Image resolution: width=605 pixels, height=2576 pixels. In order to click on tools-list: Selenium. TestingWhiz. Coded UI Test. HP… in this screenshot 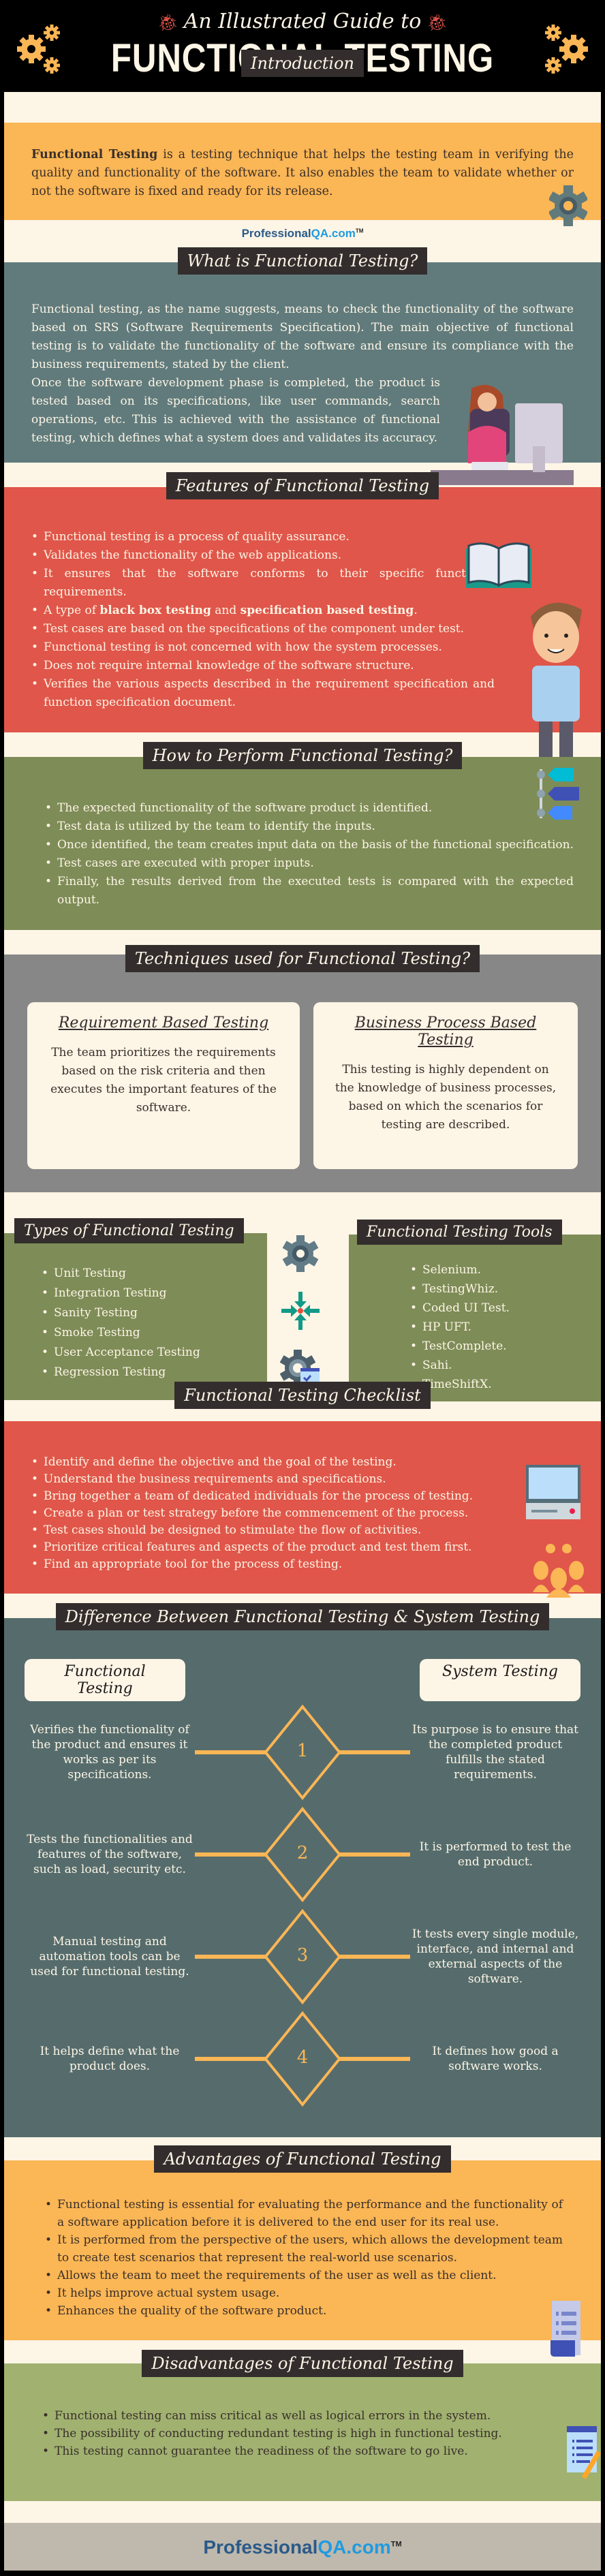, I will do `click(505, 1327)`.